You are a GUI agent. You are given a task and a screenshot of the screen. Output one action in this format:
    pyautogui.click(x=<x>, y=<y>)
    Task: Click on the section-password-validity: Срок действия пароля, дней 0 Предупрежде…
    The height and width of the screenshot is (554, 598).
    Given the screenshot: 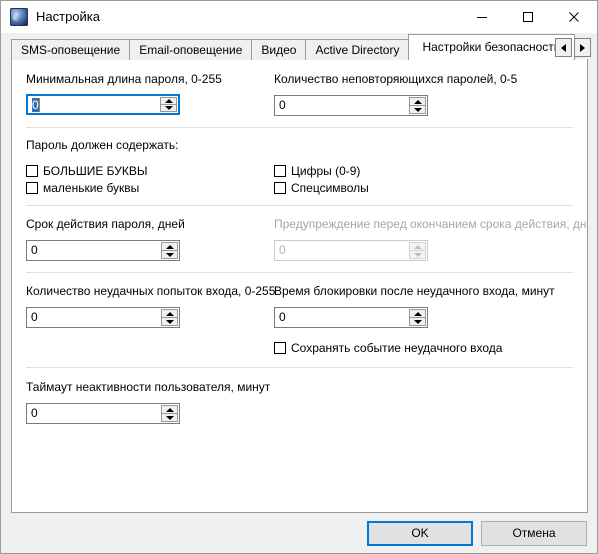 What is the action you would take?
    pyautogui.click(x=299, y=239)
    